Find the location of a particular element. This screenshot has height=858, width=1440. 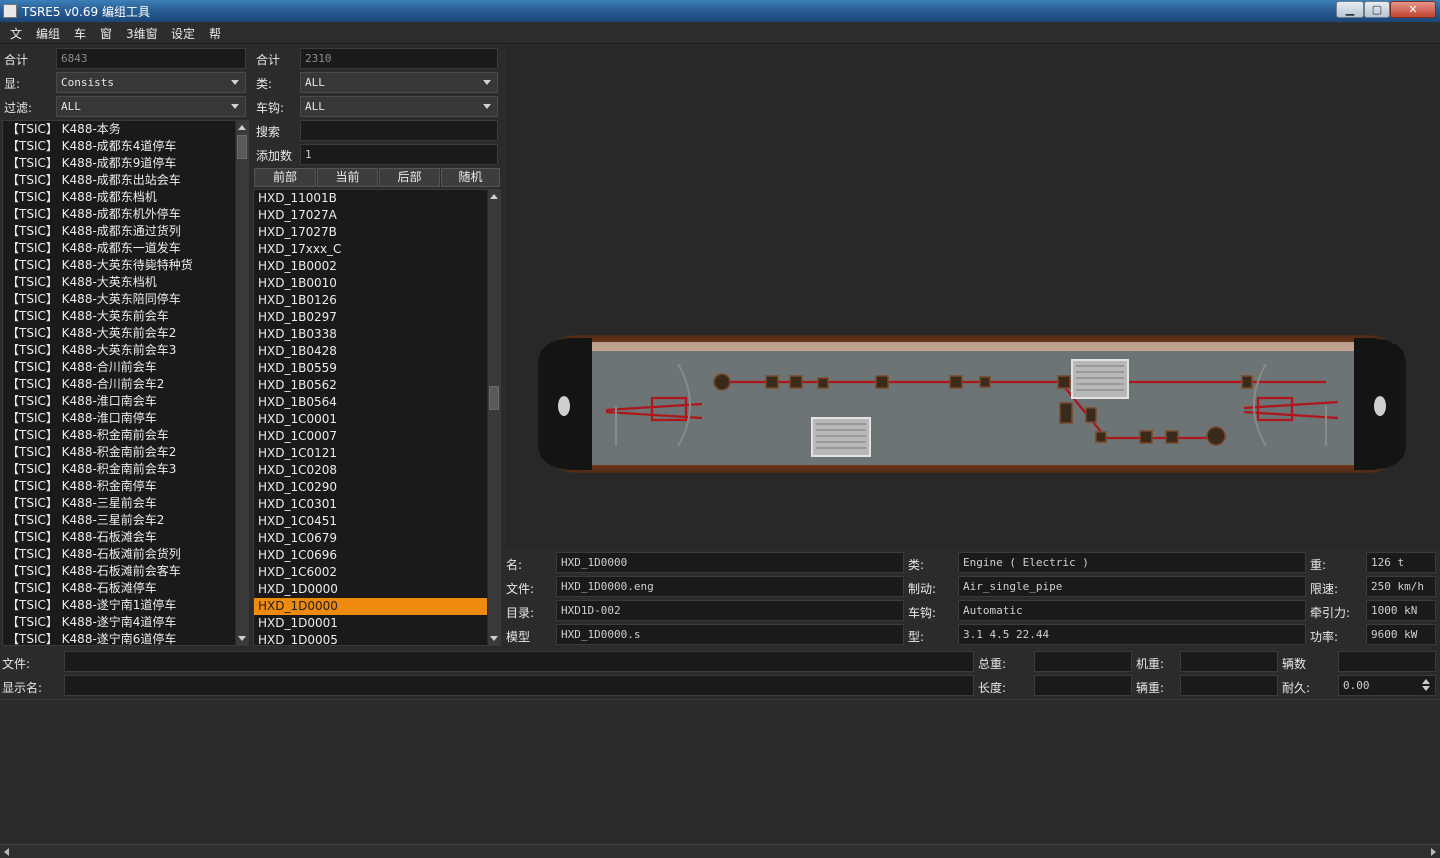

consist-file-input is located at coordinates (519, 661).